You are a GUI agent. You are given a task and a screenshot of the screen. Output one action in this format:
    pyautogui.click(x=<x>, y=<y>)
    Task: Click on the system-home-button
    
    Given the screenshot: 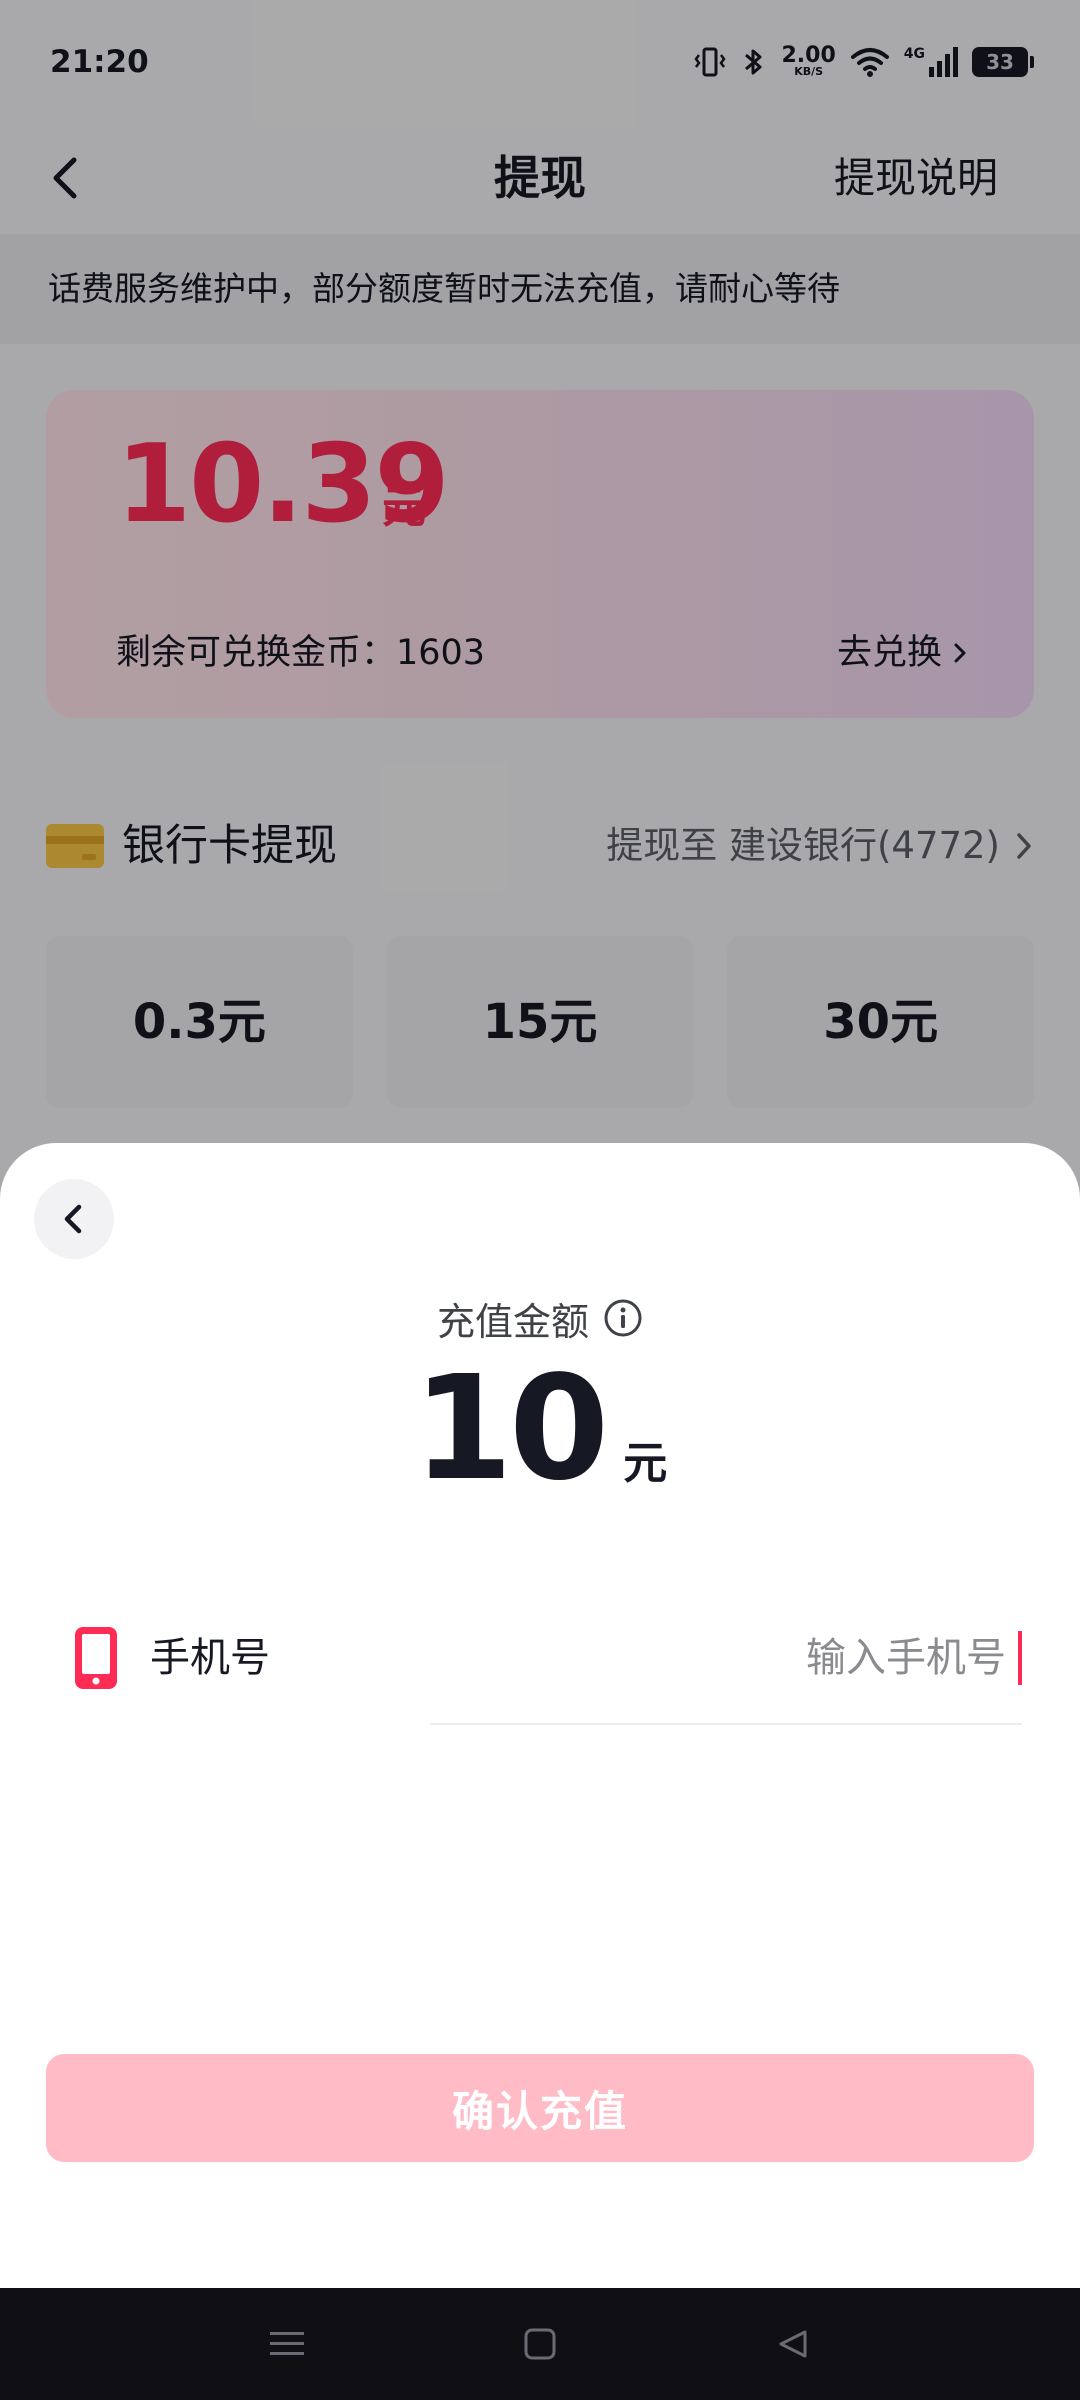 What is the action you would take?
    pyautogui.click(x=540, y=2344)
    